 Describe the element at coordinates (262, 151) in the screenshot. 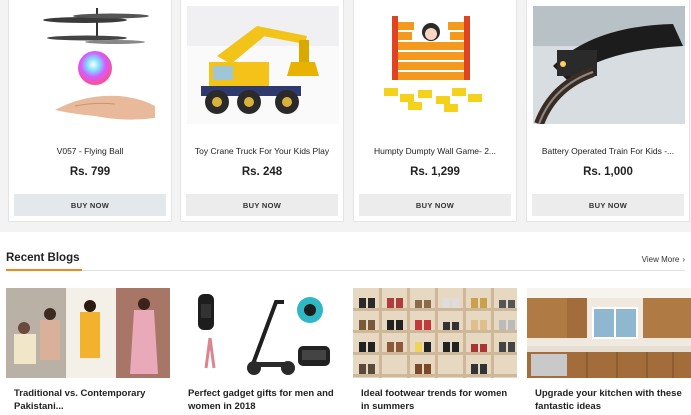

I see `product-name: Toy Crane Truck For Your Kids Play` at that location.